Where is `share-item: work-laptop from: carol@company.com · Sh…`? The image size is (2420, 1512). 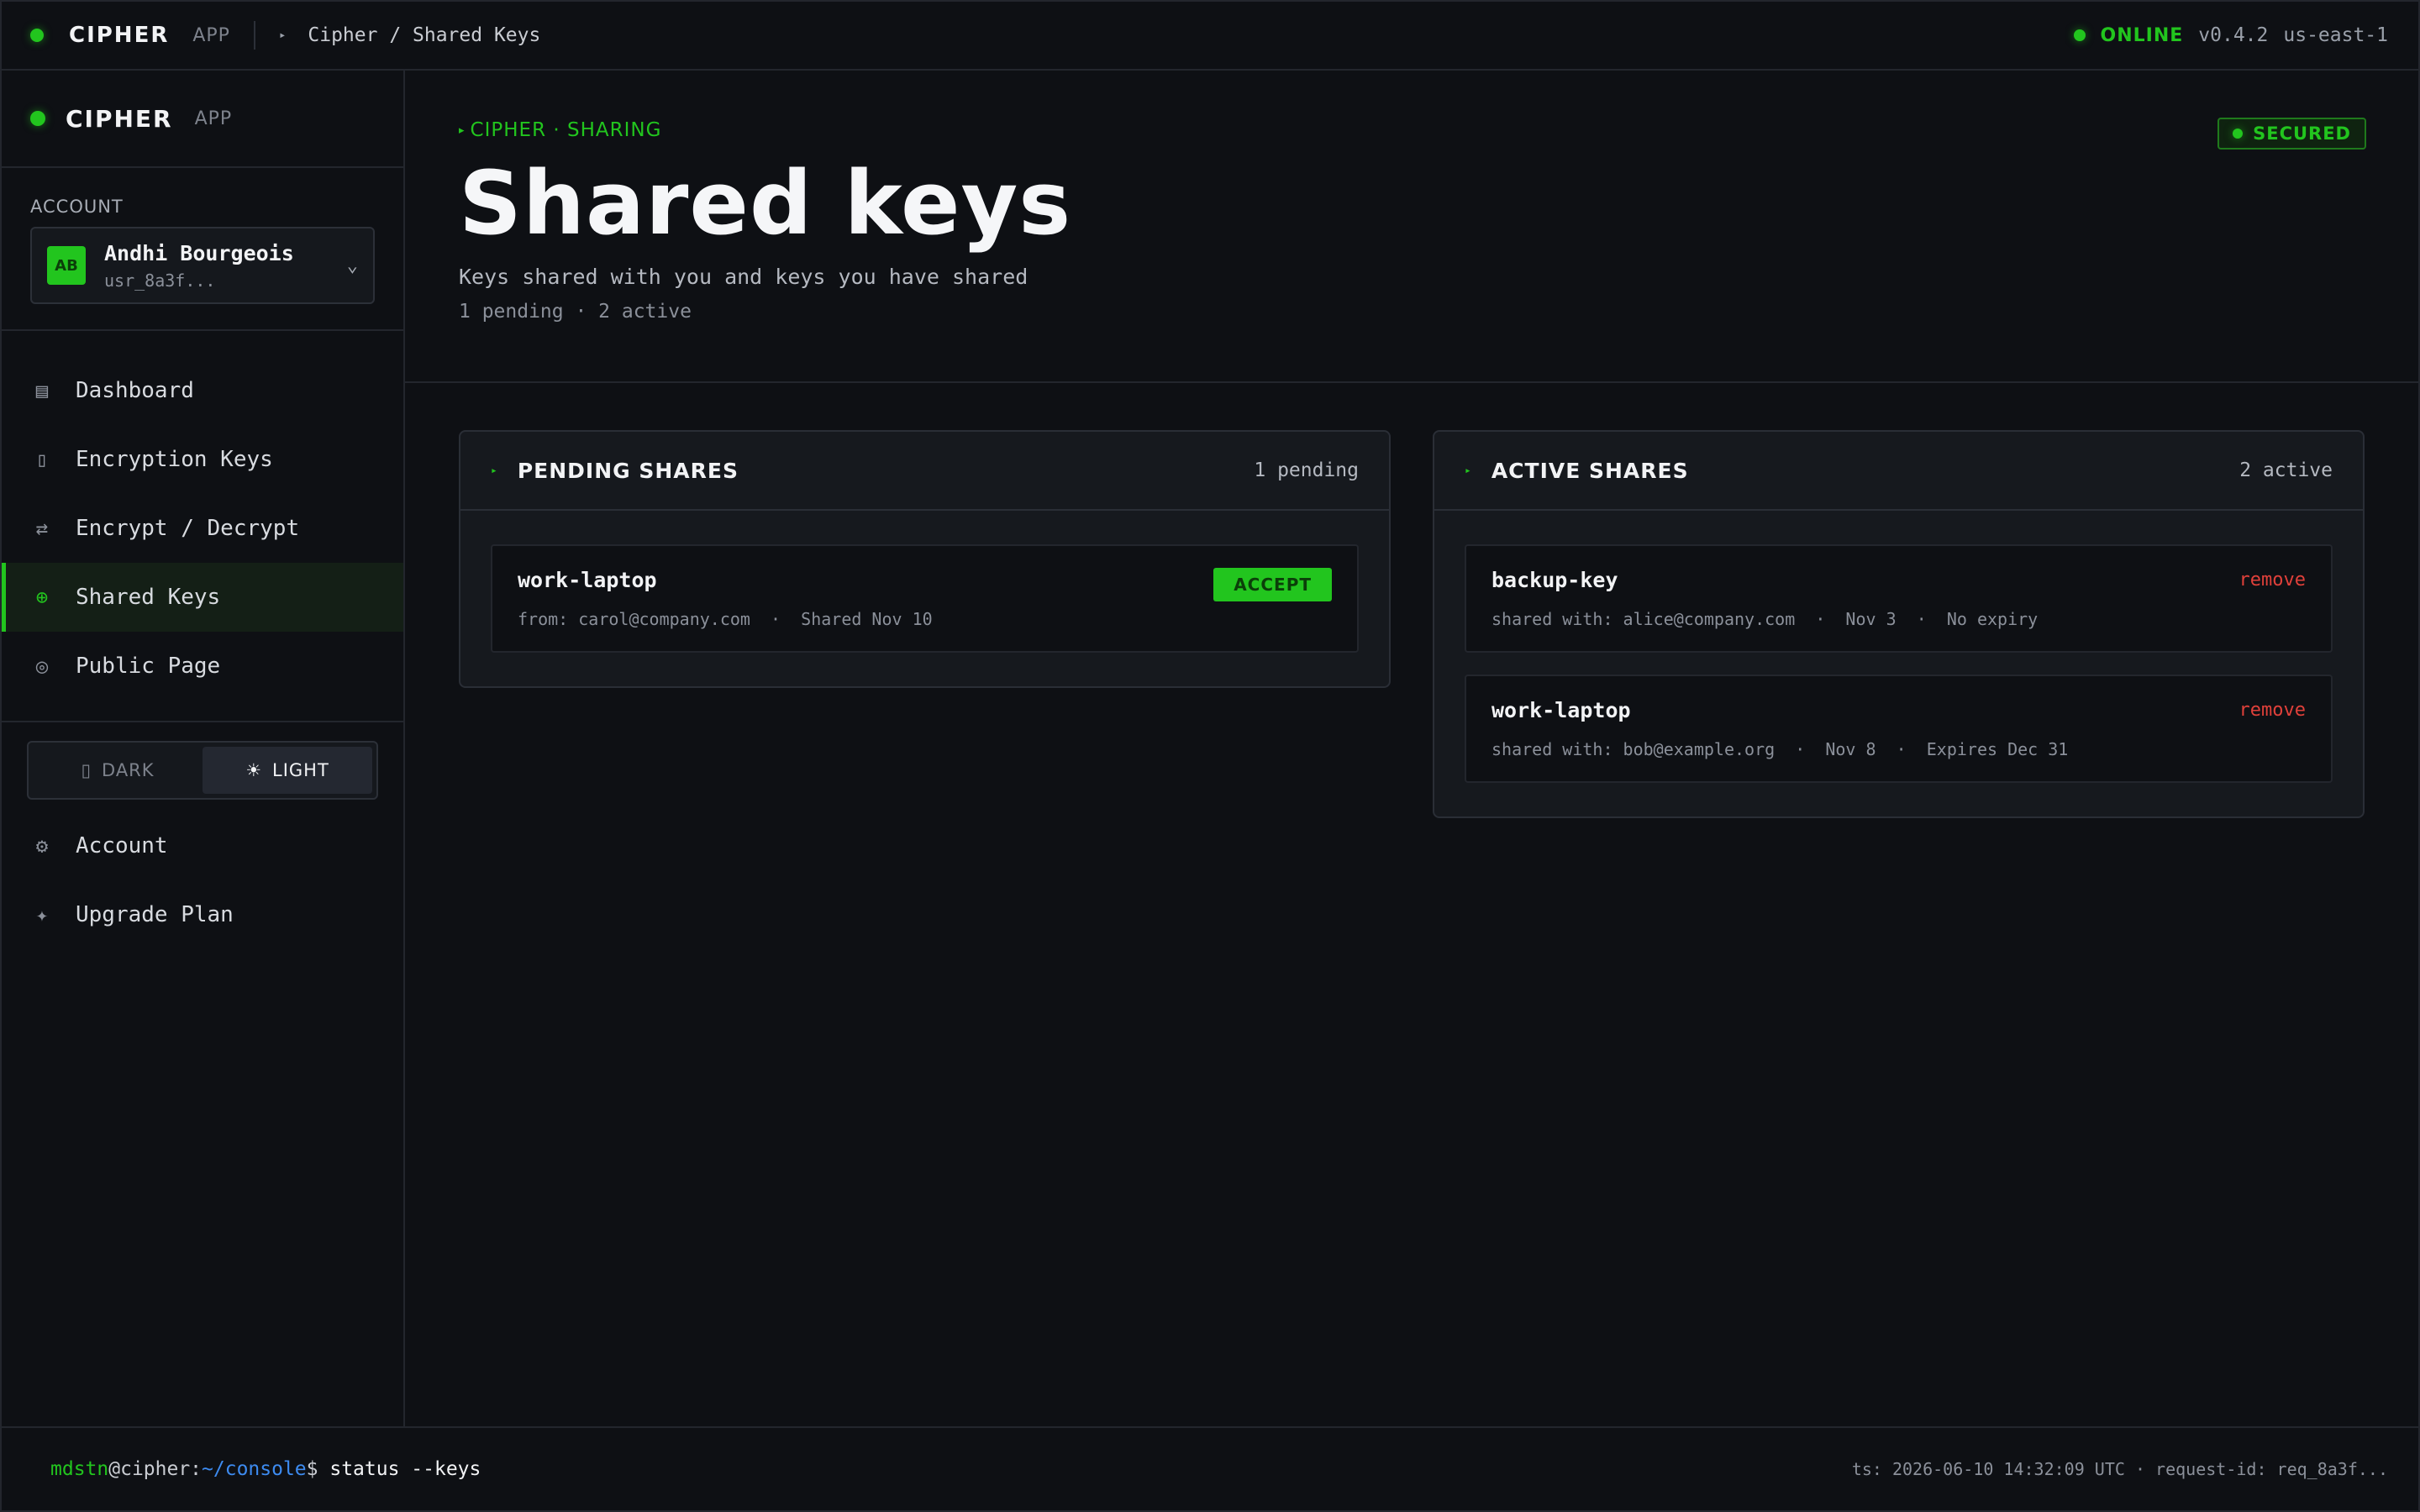 share-item: work-laptop from: carol@company.com · Sh… is located at coordinates (925, 598).